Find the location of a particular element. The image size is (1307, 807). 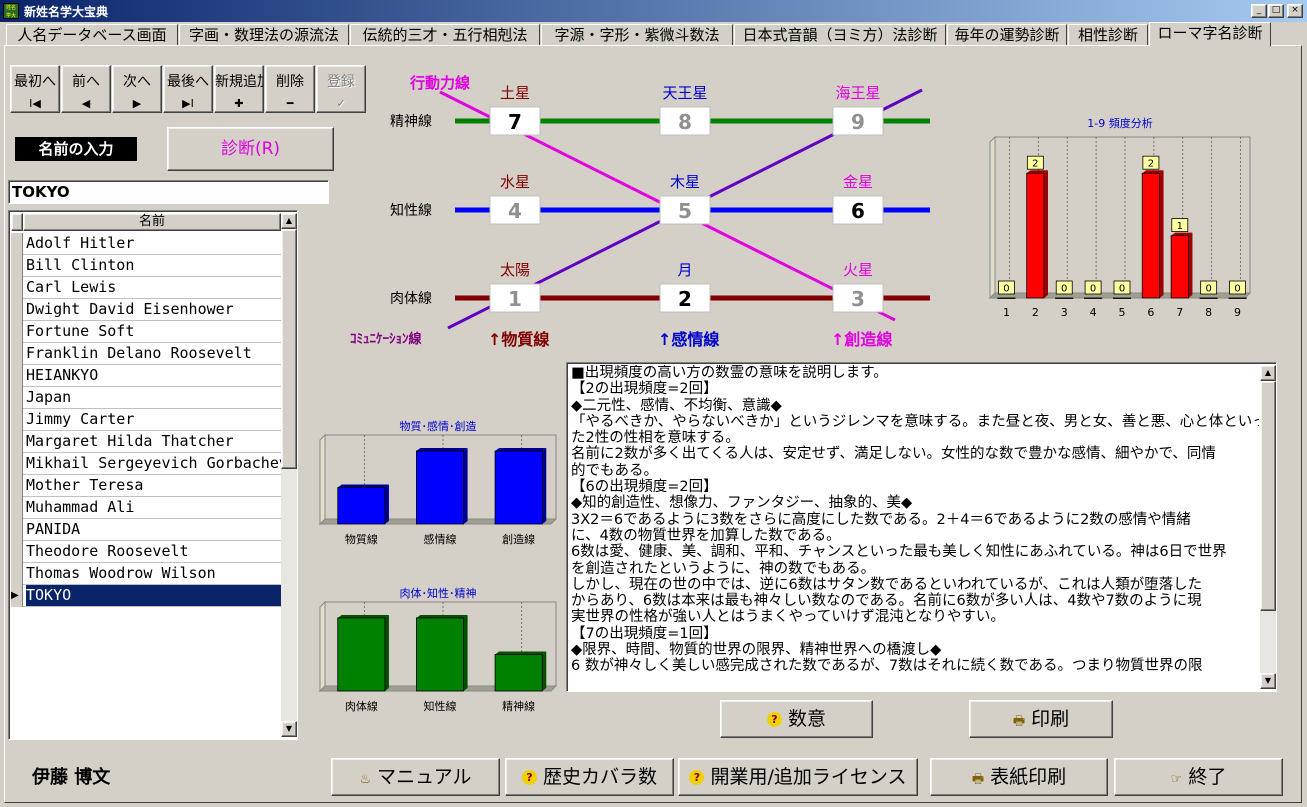

prev-record-button-label: 前へ is located at coordinates (86, 82).